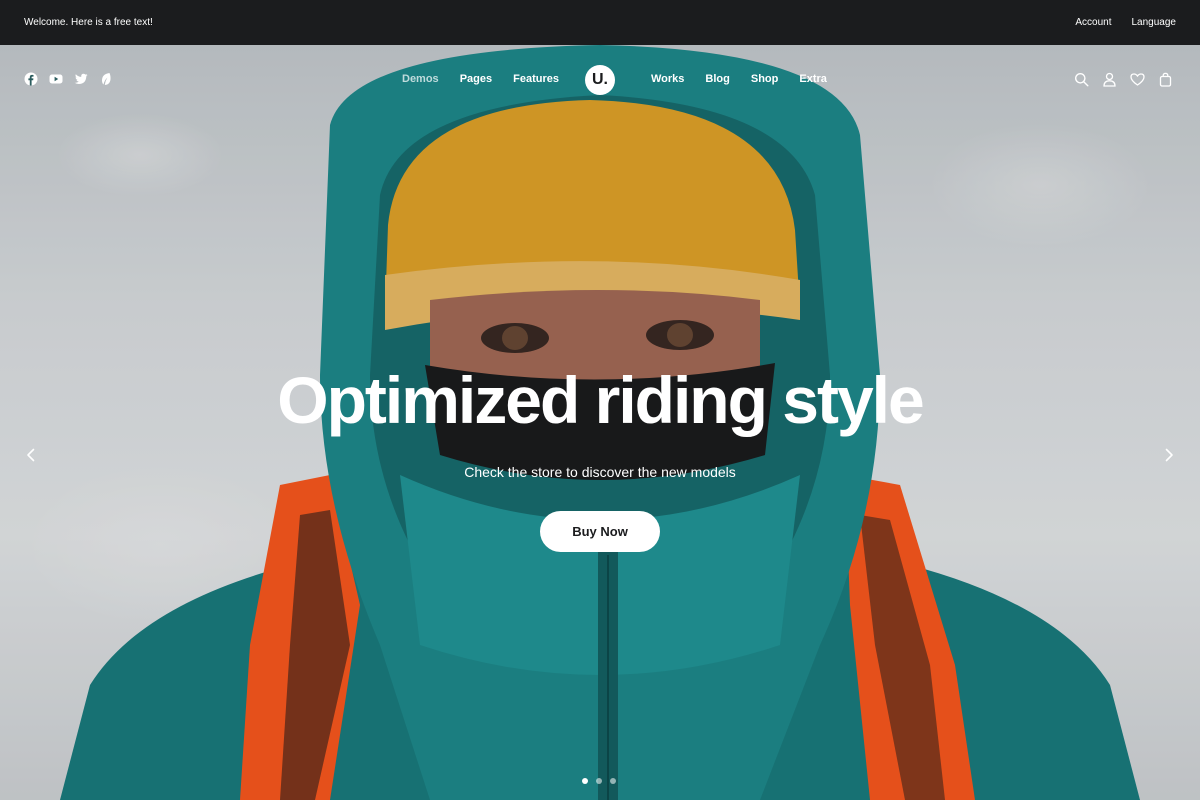 This screenshot has width=1200, height=800. I want to click on menu-item-extra: Extra, so click(813, 79).